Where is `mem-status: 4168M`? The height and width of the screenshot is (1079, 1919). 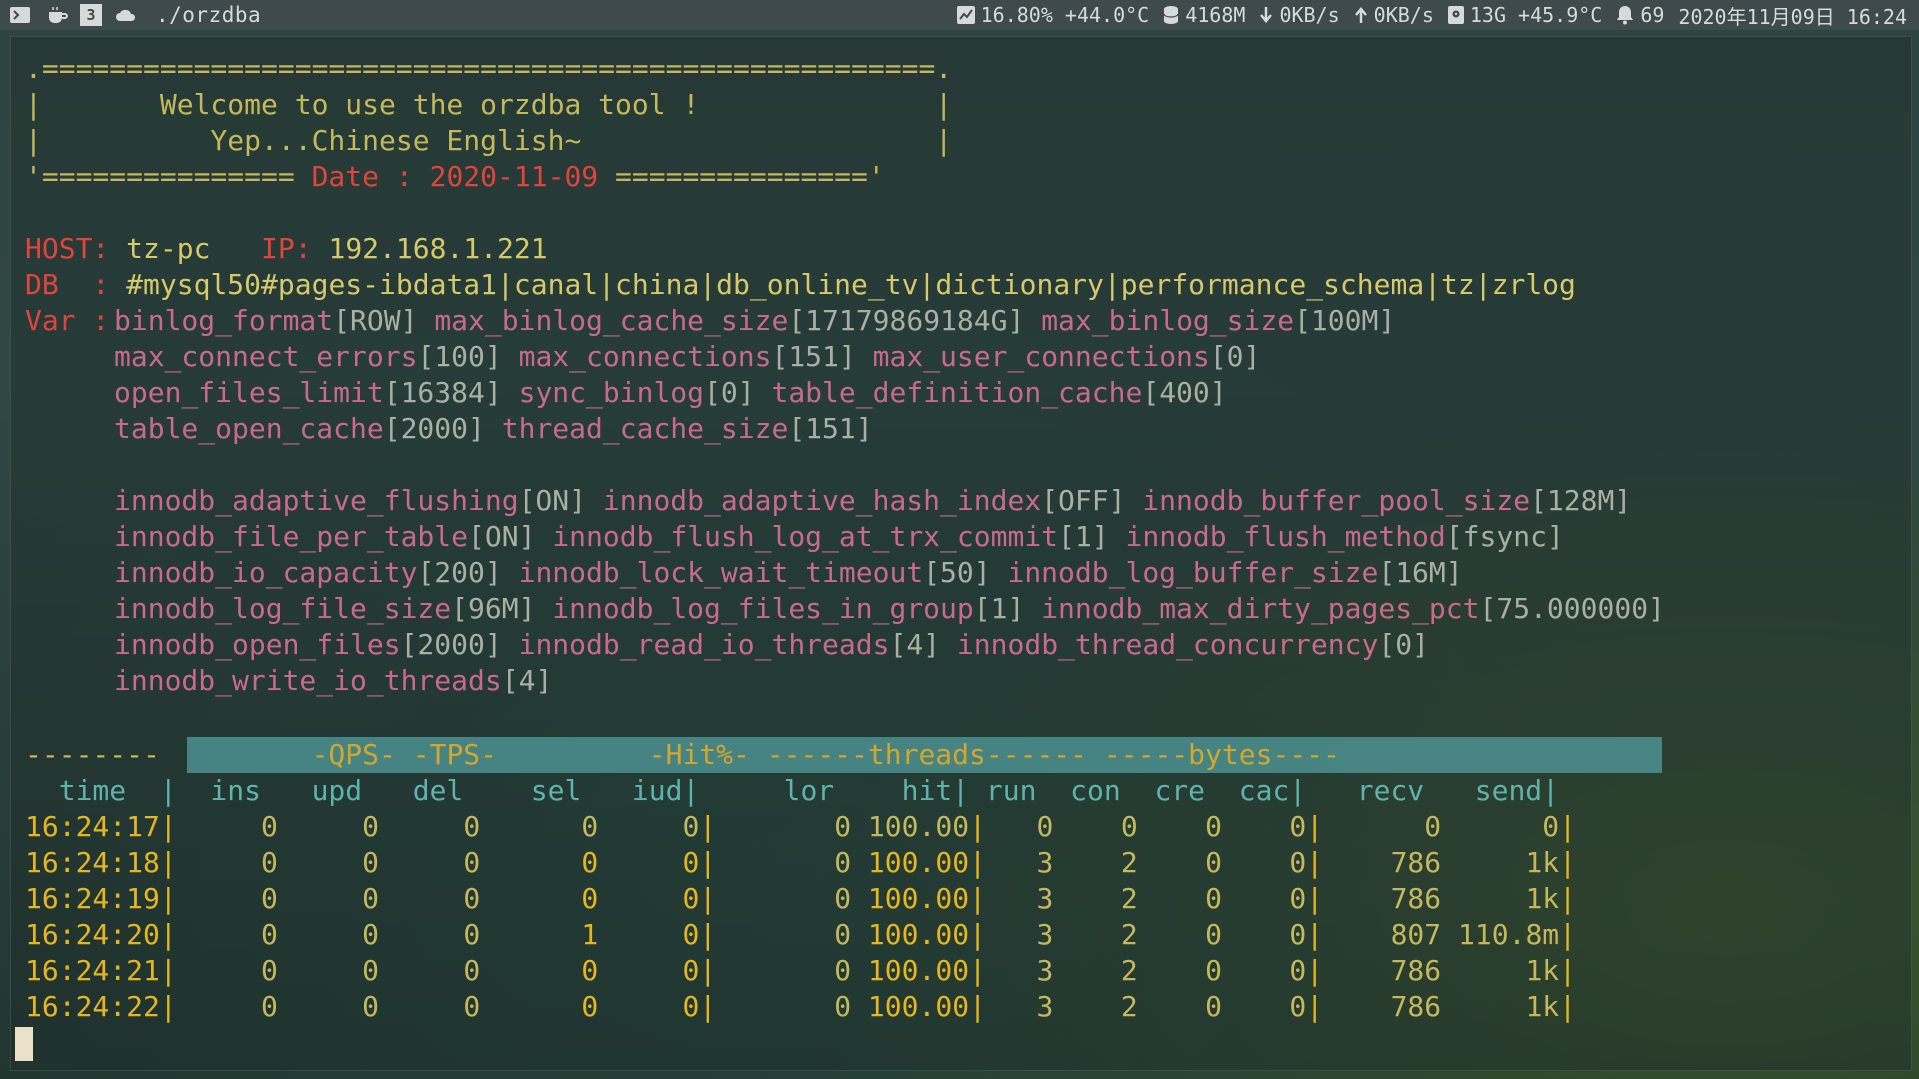 mem-status: 4168M is located at coordinates (1204, 15).